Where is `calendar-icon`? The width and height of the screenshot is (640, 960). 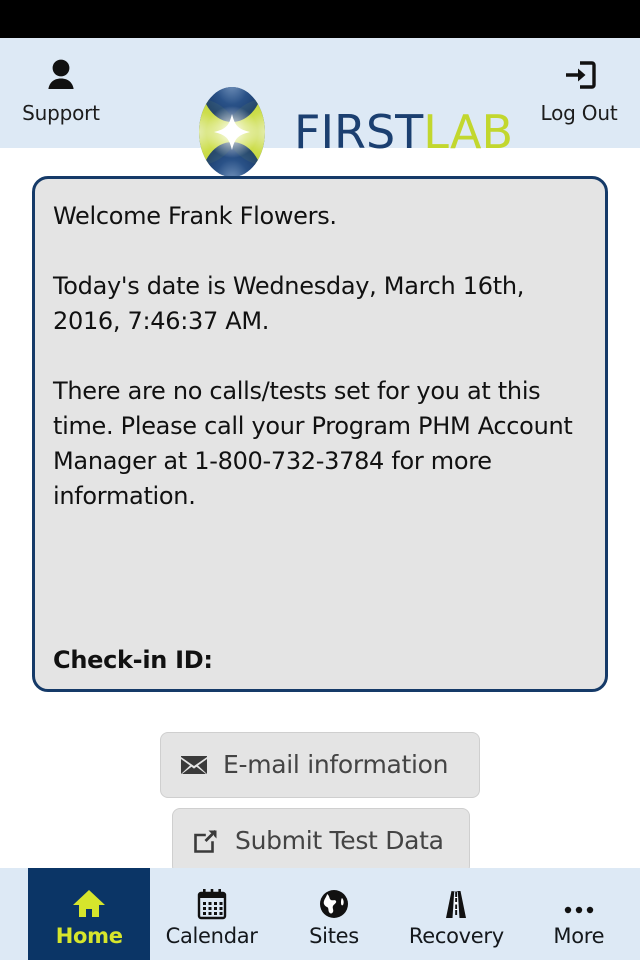
calendar-icon is located at coordinates (212, 901).